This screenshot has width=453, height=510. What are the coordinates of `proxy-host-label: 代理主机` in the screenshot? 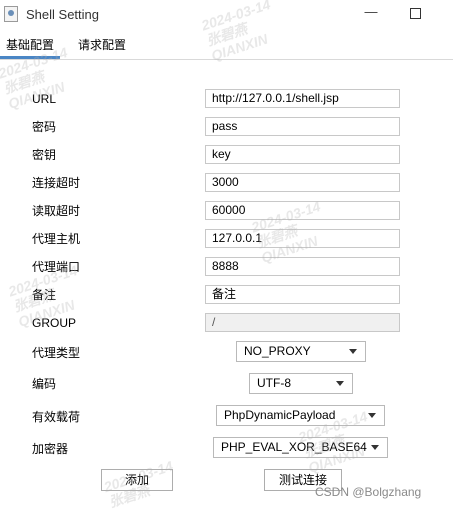 It's located at (56, 239).